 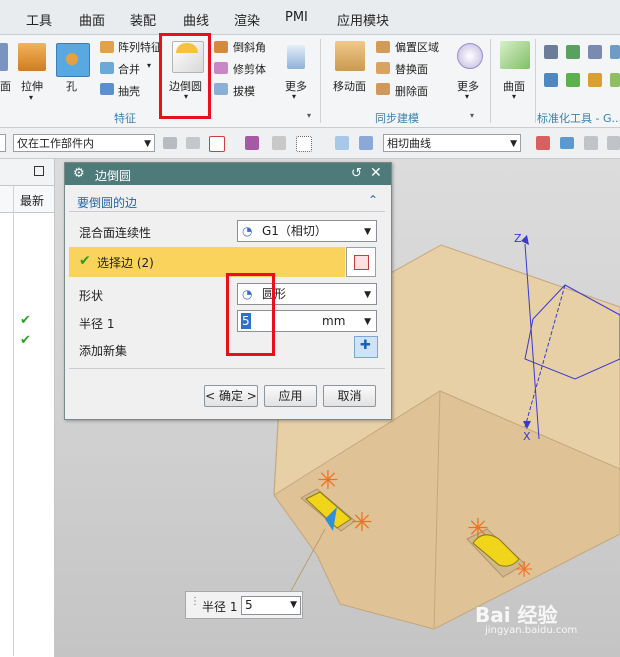 I want to click on surface-icon, so click(x=515, y=55).